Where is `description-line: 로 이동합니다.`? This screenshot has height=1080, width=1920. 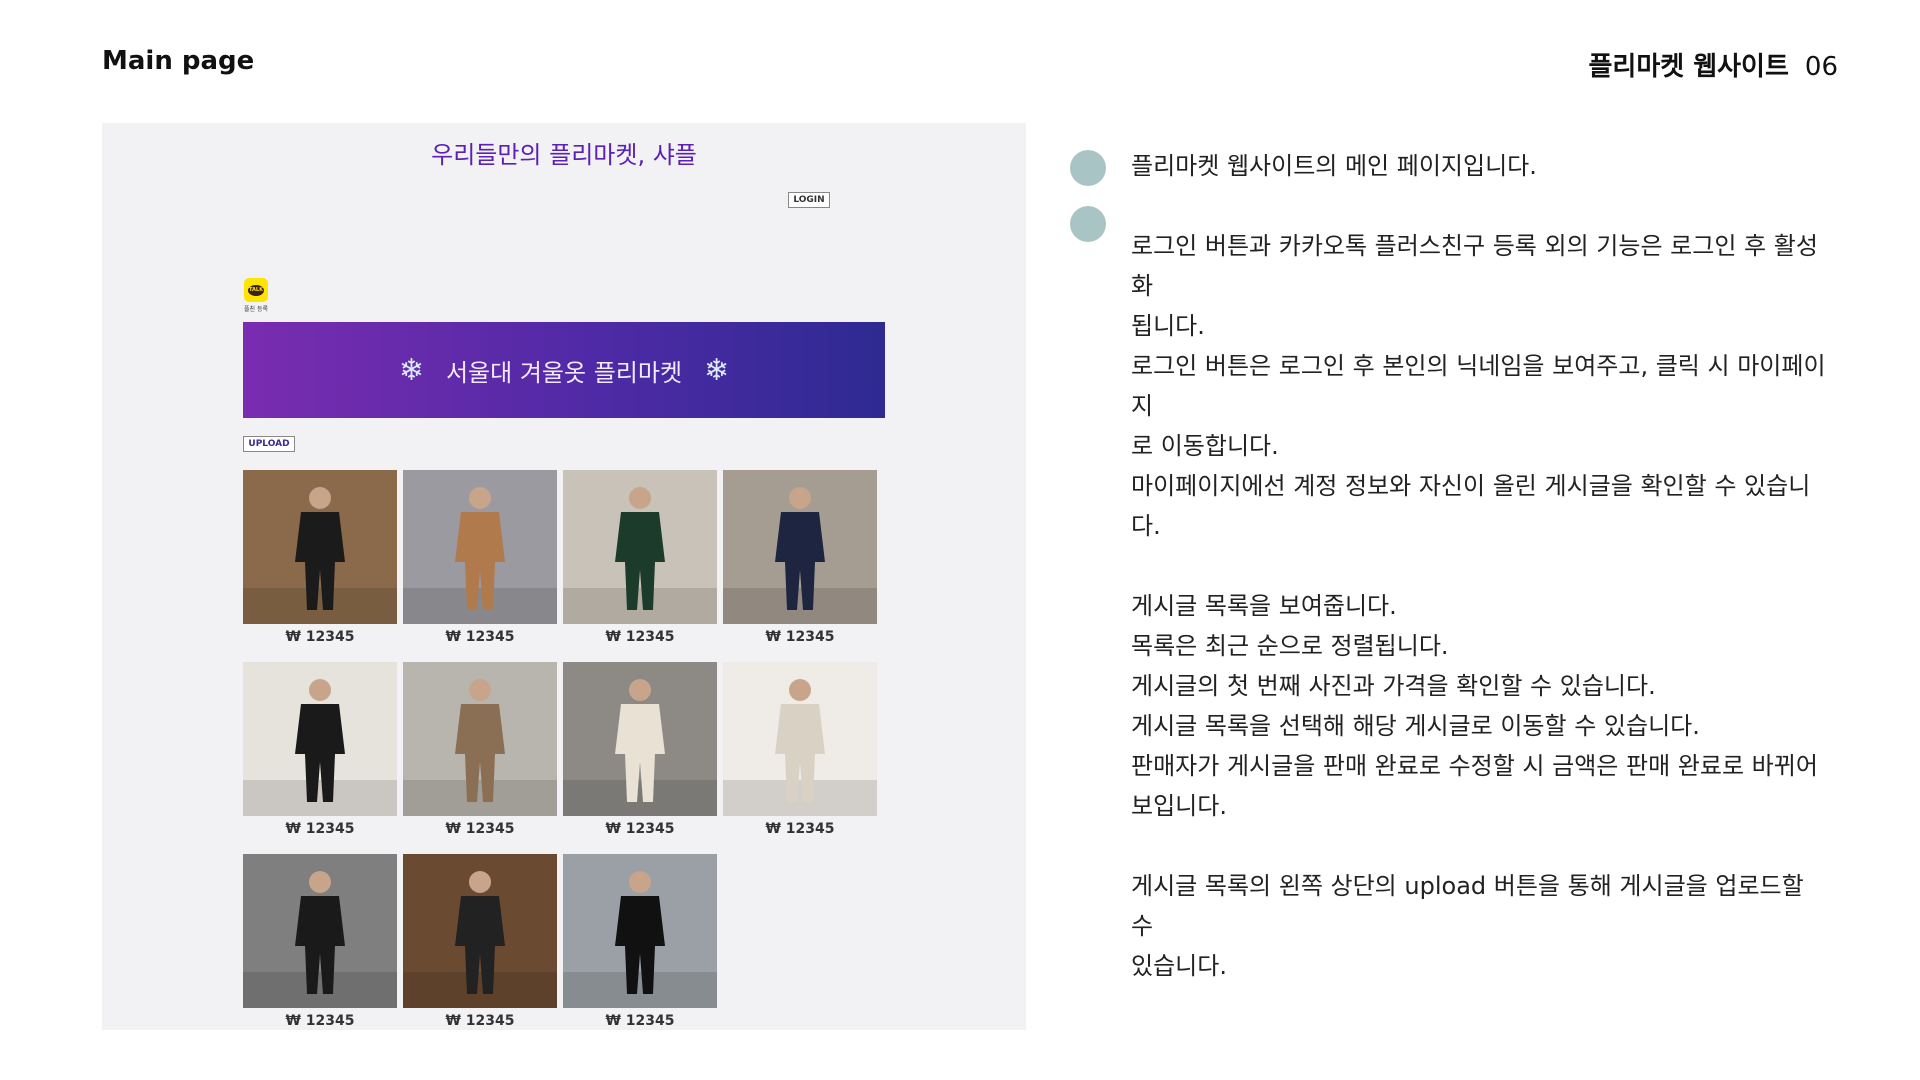 description-line: 로 이동합니다. is located at coordinates (1205, 446).